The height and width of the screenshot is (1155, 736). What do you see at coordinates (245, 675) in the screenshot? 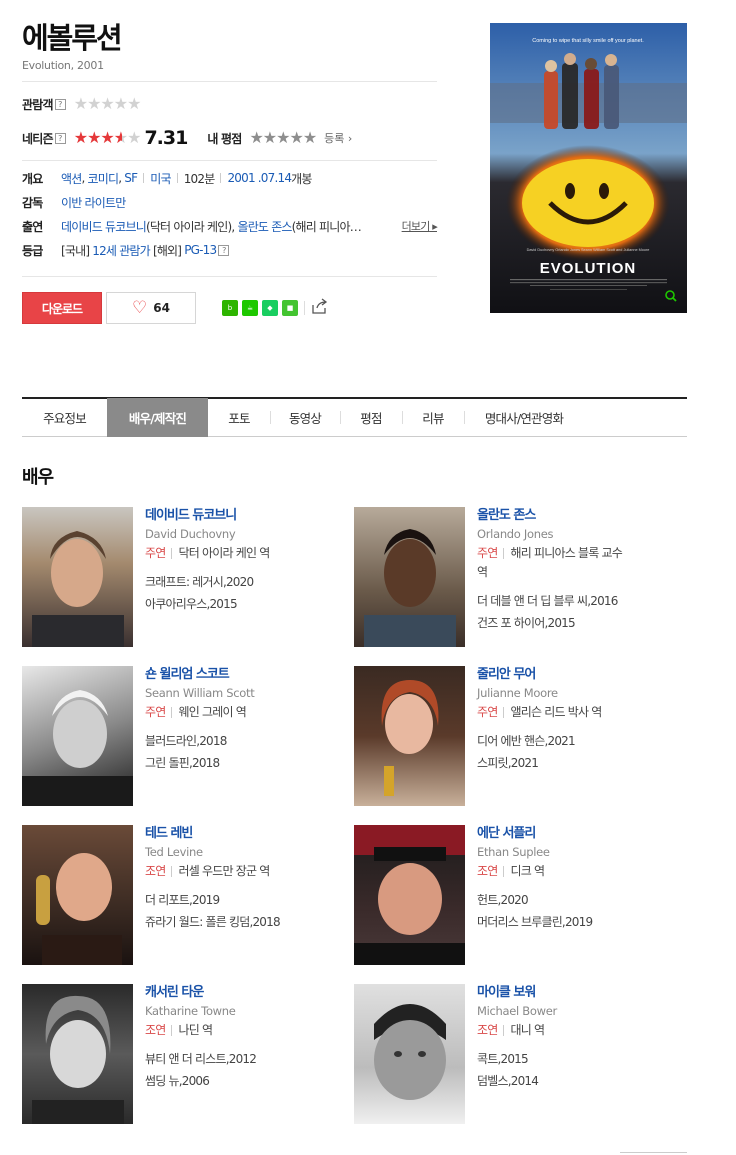
I see `actor-name-link: 숀 윌리엄 스코트` at bounding box center [245, 675].